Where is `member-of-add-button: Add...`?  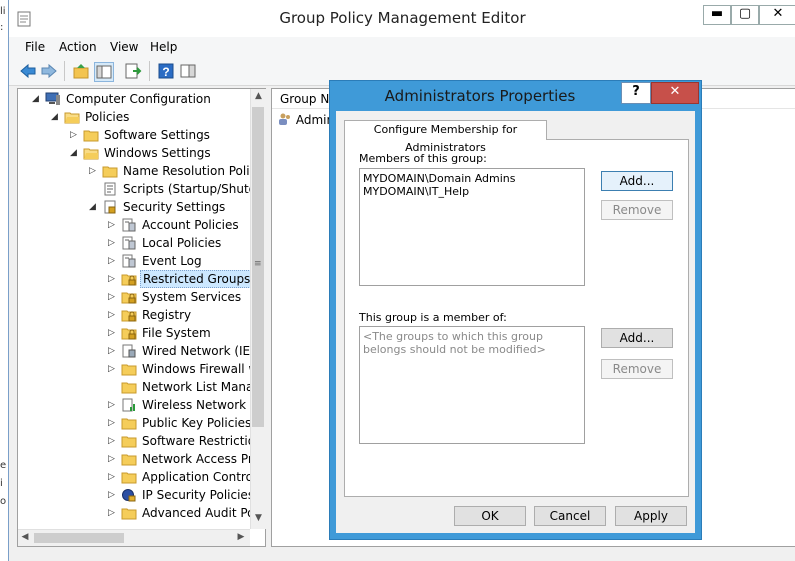 member-of-add-button: Add... is located at coordinates (637, 338).